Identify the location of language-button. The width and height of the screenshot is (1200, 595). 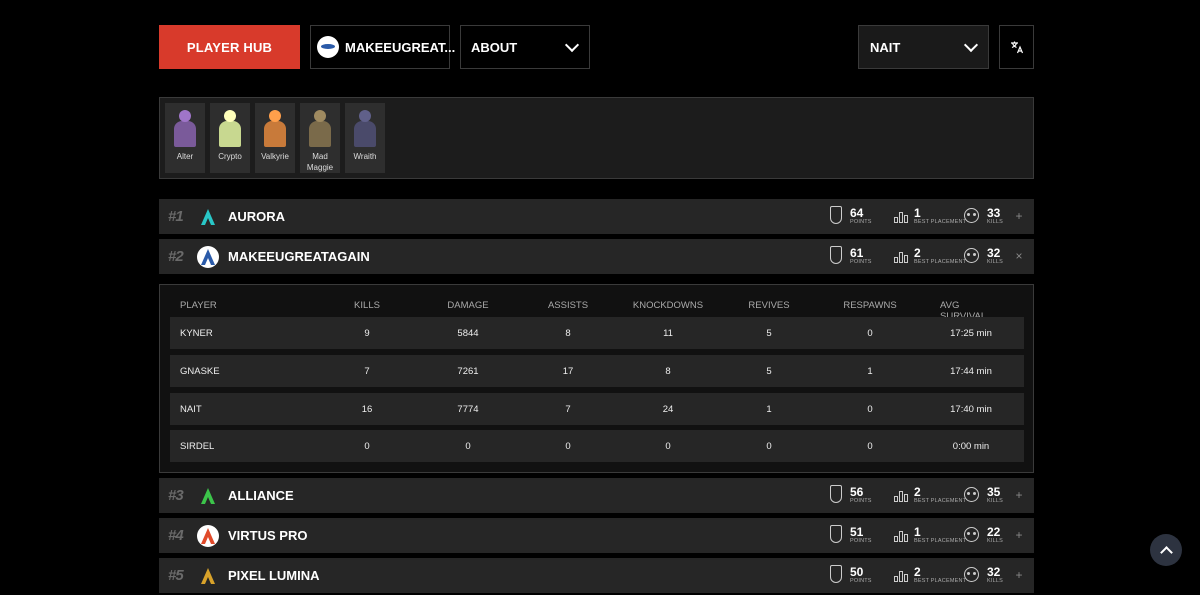
(1016, 47).